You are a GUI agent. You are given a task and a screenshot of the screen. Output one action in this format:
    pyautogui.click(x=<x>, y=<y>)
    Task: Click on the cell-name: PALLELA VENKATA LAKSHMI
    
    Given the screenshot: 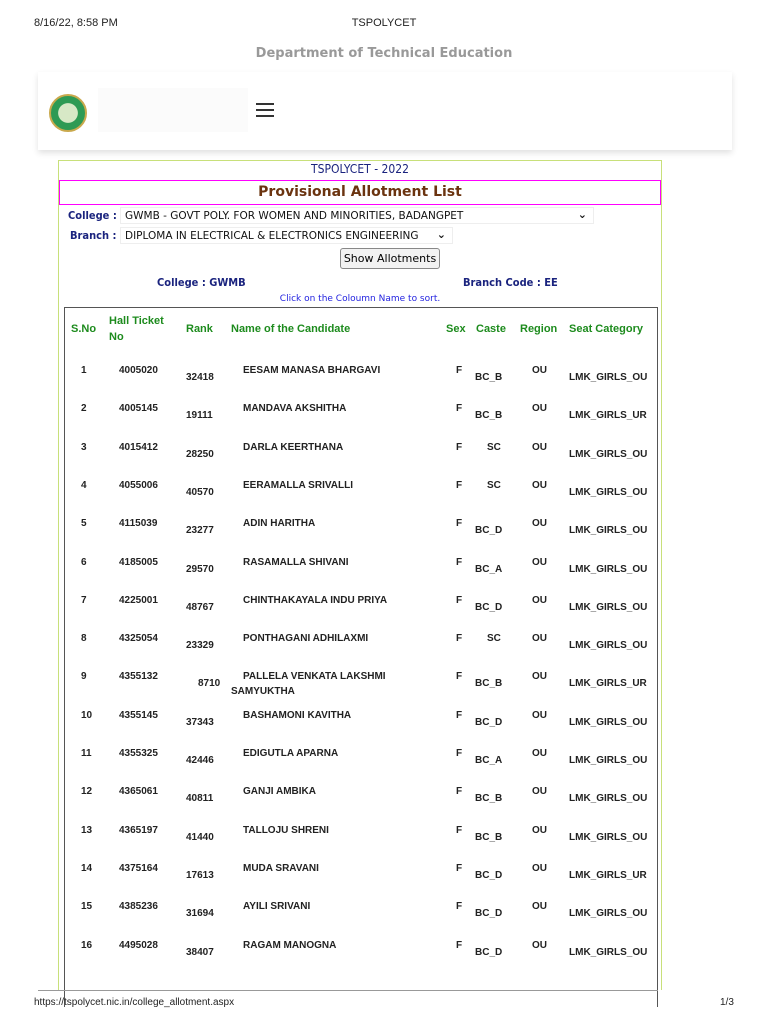 What is the action you would take?
    pyautogui.click(x=314, y=677)
    